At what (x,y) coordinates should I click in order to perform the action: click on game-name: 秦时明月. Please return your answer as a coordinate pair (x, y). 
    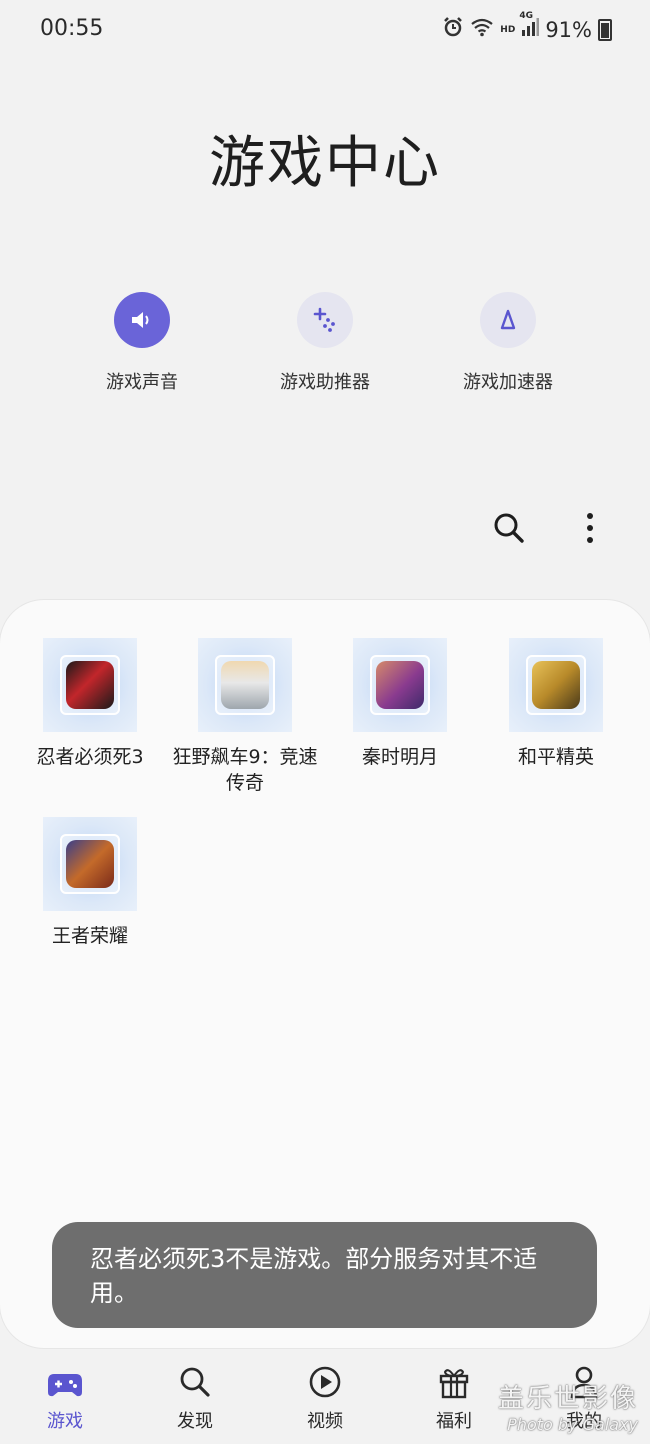
    Looking at the image, I should click on (399, 757).